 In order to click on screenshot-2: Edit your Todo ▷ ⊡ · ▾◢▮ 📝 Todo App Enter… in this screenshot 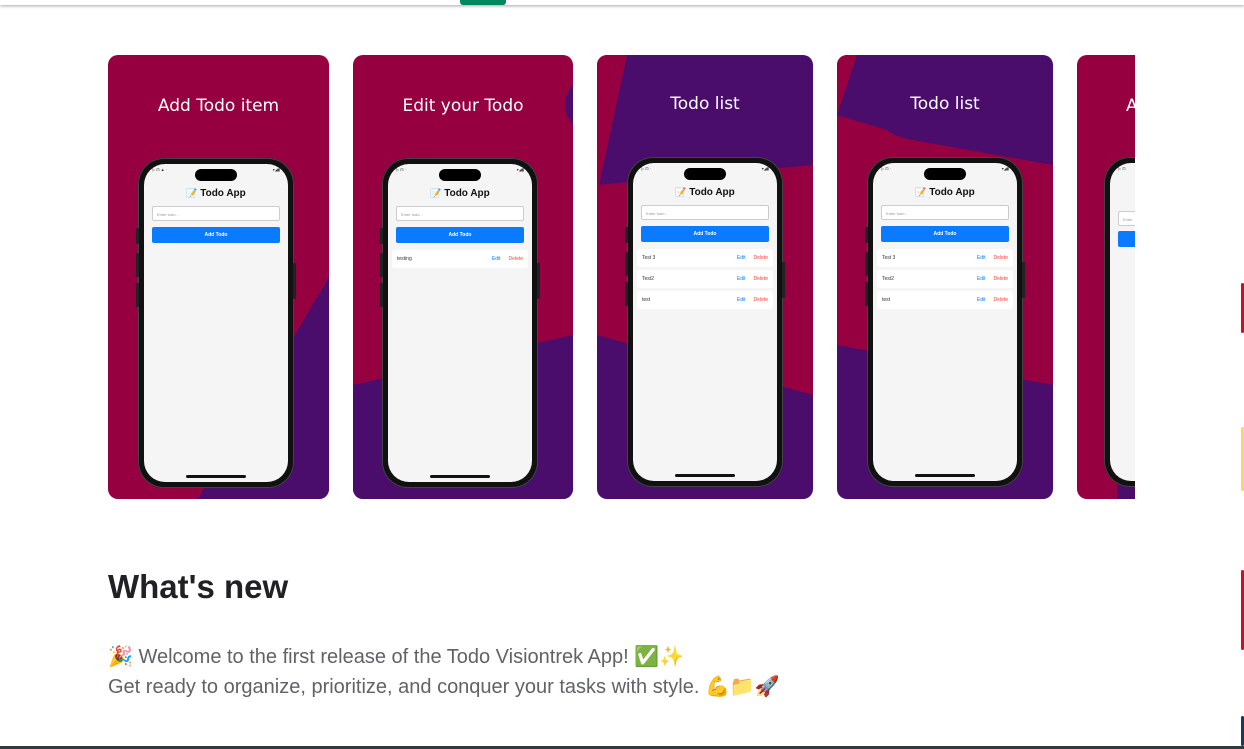, I will do `click(463, 277)`.